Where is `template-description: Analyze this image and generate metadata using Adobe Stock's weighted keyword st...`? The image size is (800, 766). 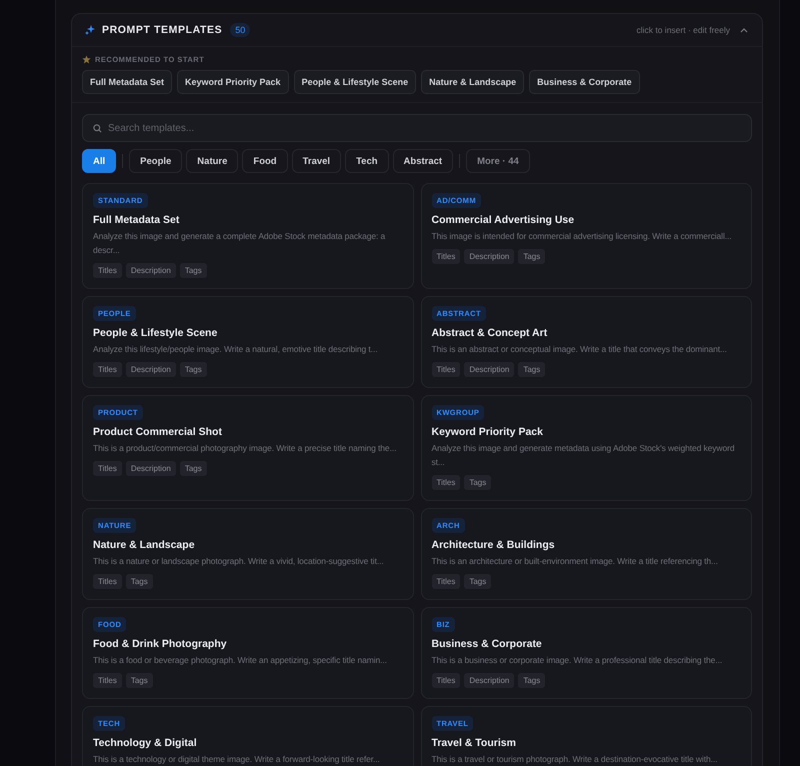
template-description: Analyze this image and generate metadata using Adobe Stock's weighted keyword st... is located at coordinates (584, 455).